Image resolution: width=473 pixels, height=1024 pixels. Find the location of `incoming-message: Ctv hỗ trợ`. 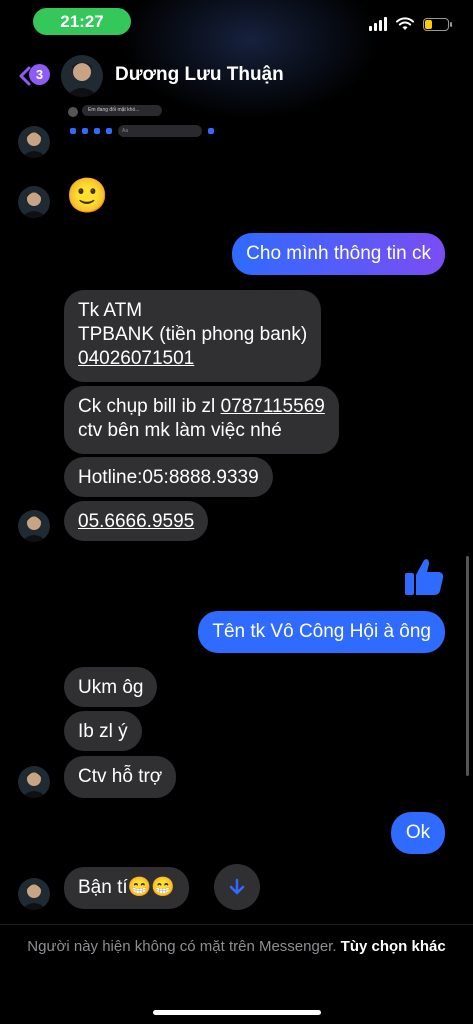

incoming-message: Ctv hỗ trợ is located at coordinates (120, 777).